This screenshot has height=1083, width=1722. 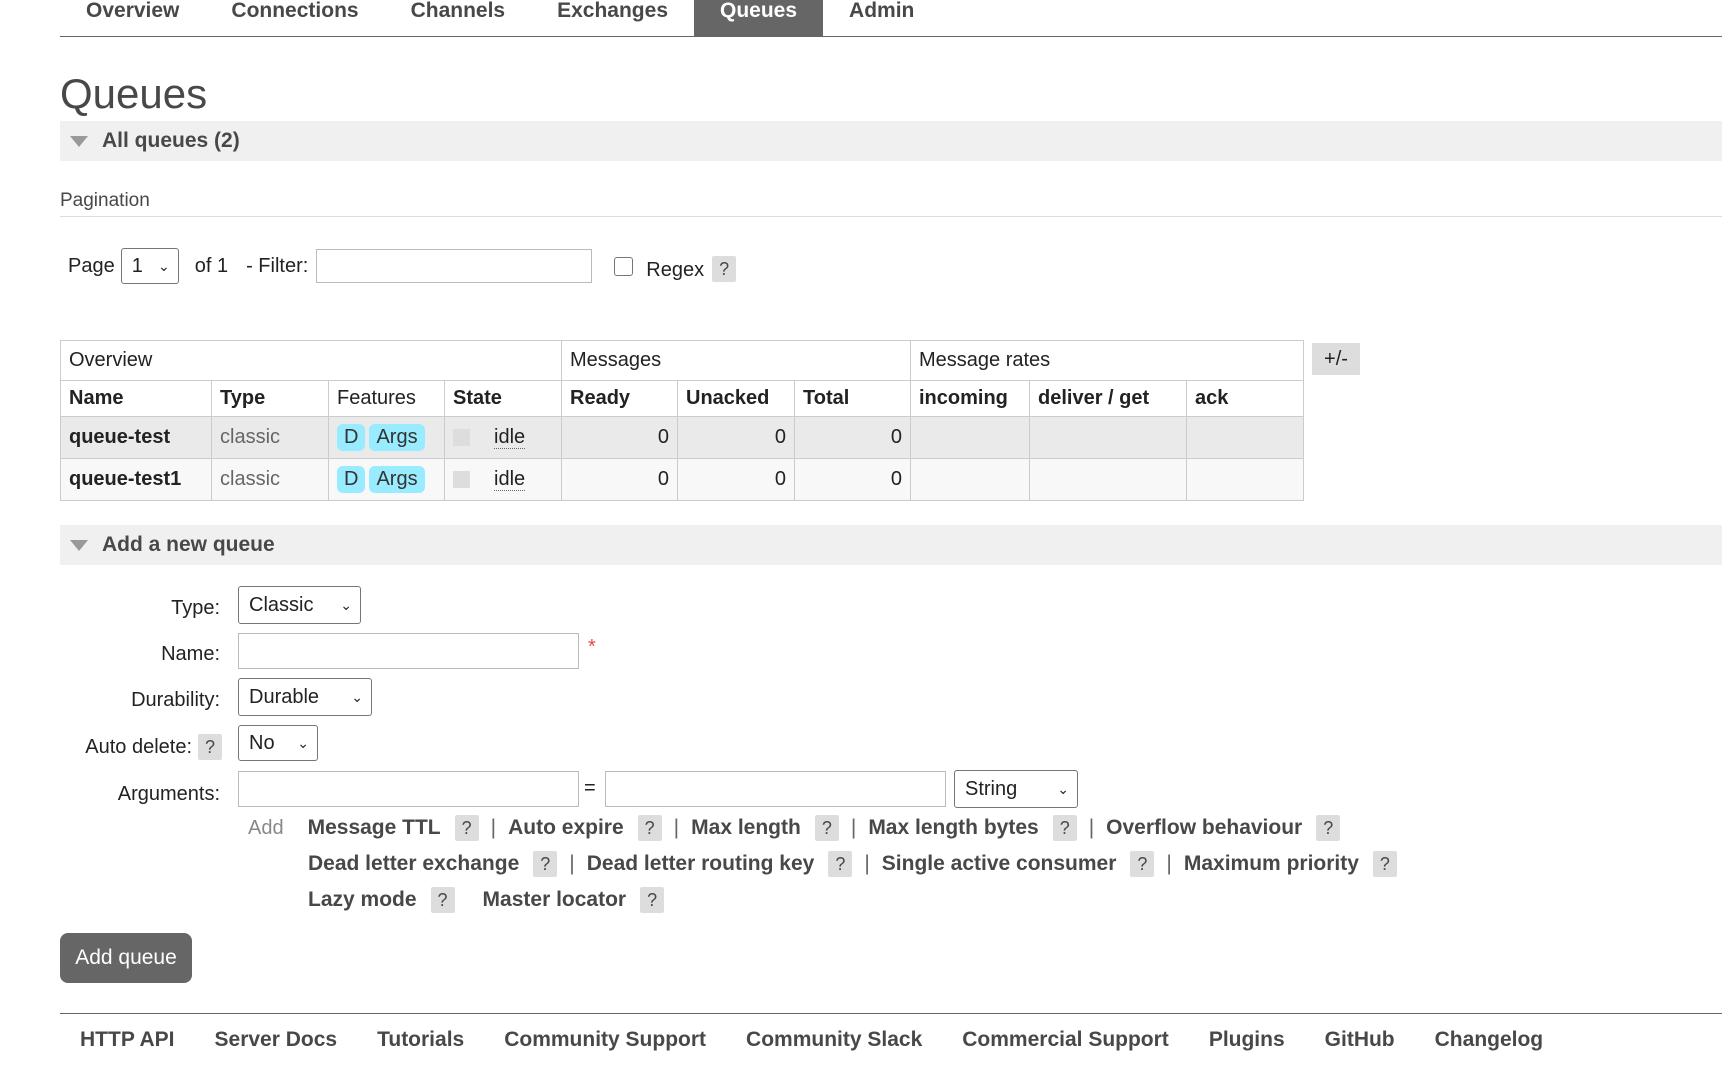 What do you see at coordinates (294, 18) in the screenshot?
I see `nav-connections: Connections` at bounding box center [294, 18].